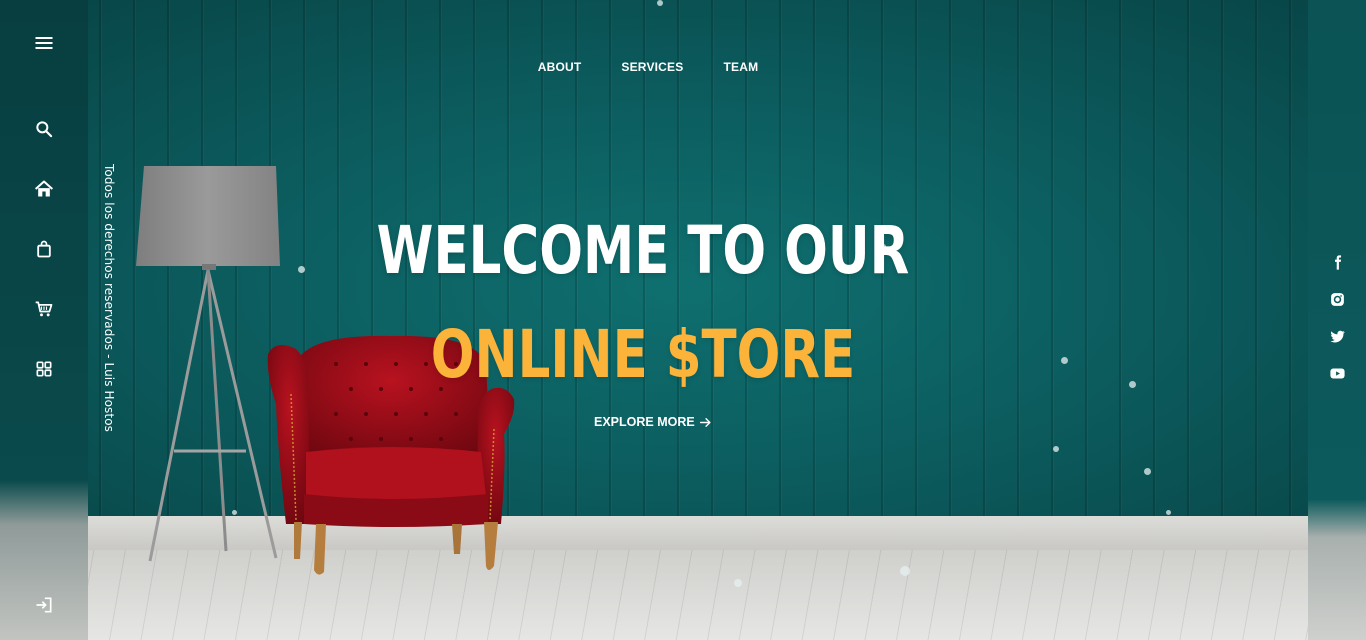 This screenshot has height=640, width=1366. Describe the element at coordinates (1337, 299) in the screenshot. I see `instagram-icon` at that location.